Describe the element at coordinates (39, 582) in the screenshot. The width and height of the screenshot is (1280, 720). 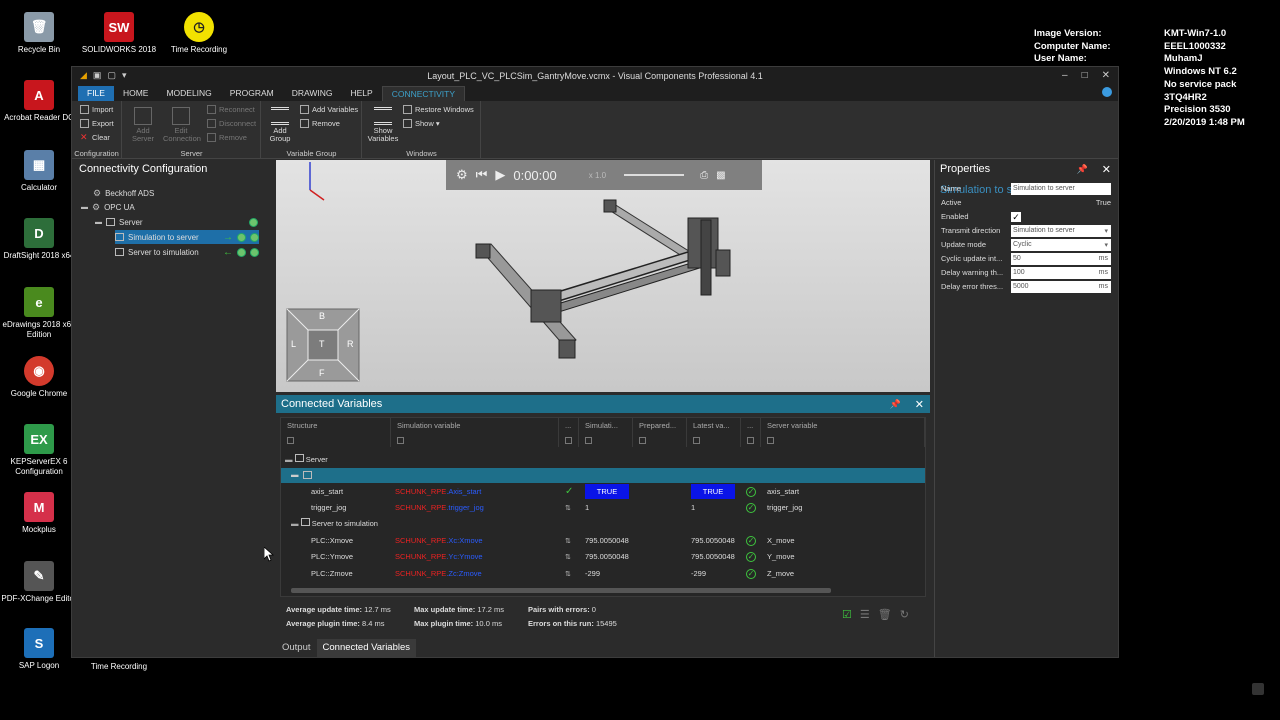
I see `pdf-xchange-icon: ✎ PDF-XChange Editor` at that location.